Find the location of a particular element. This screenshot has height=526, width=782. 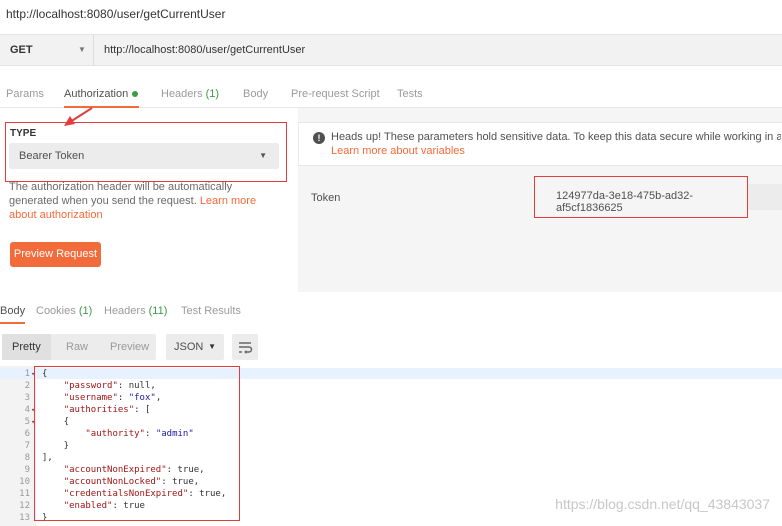

active-dot-icon is located at coordinates (135, 94).